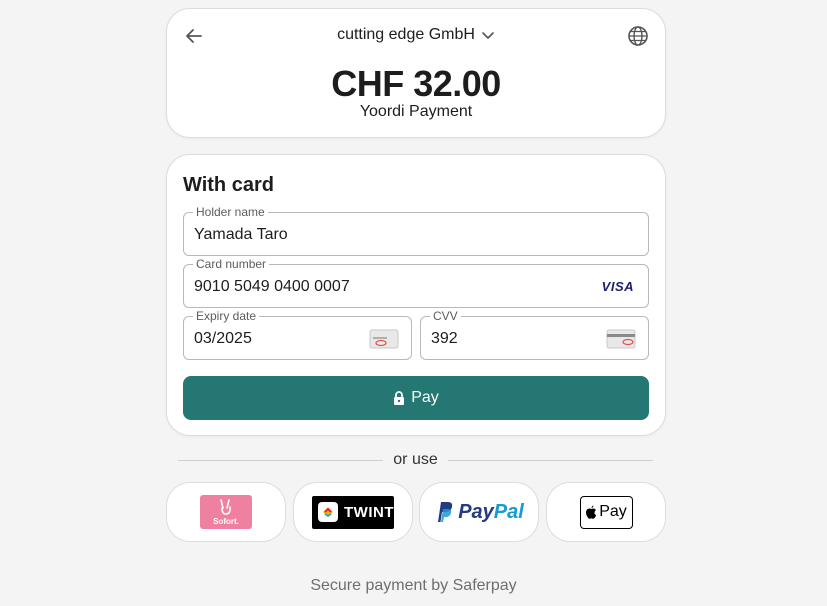 The image size is (827, 606). I want to click on footer-text: Secure payment by Saferpay, so click(413, 585).